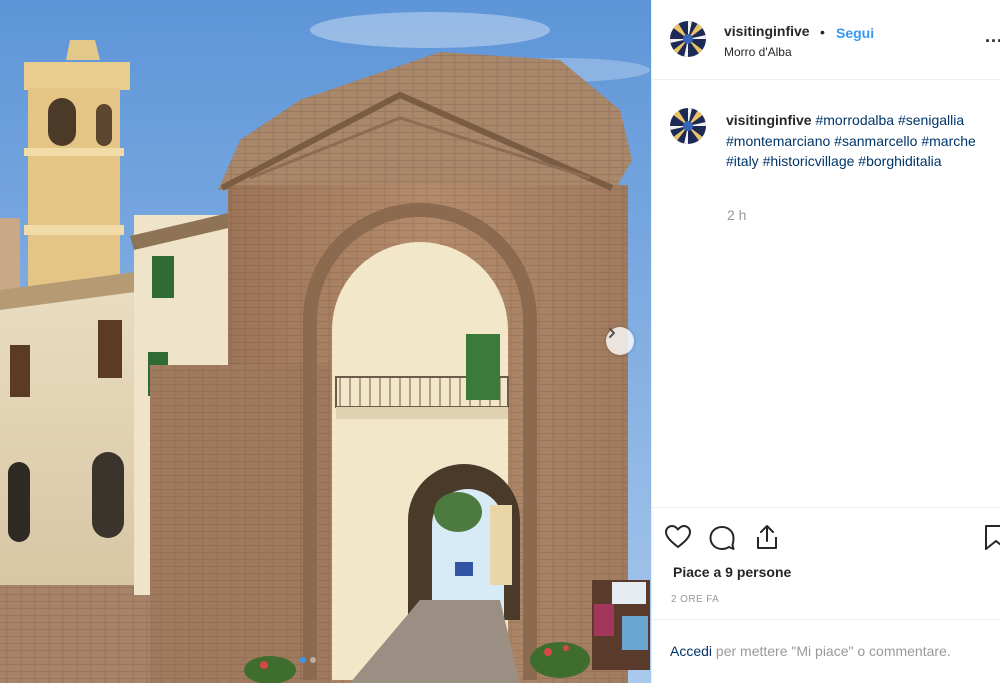  I want to click on hashtag-link: #historicvillage, so click(809, 161).